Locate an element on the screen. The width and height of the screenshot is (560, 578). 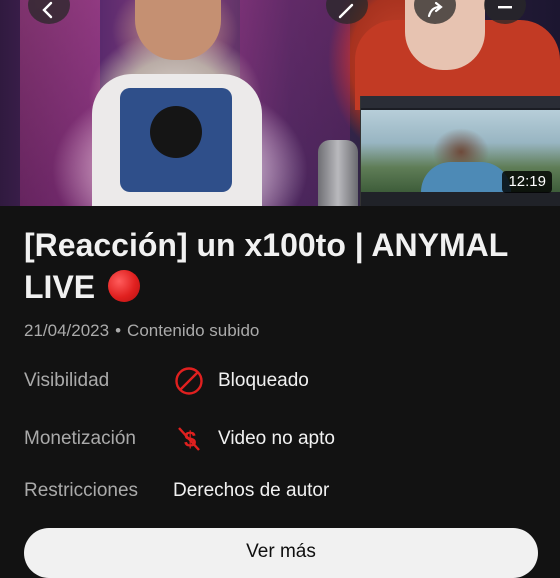
video-meta: 21/04/2023 • Contenido subido is located at coordinates (141, 331).